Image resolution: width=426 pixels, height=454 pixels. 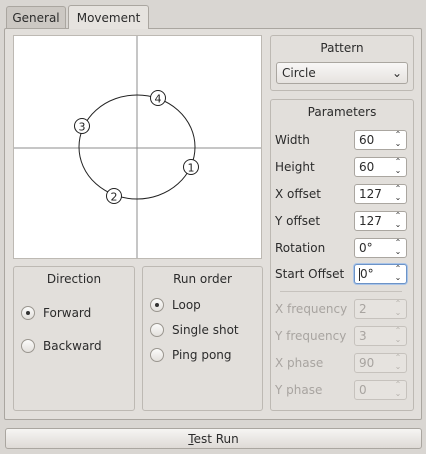 I want to click on direction-forward-radio: Forward, so click(x=56, y=313).